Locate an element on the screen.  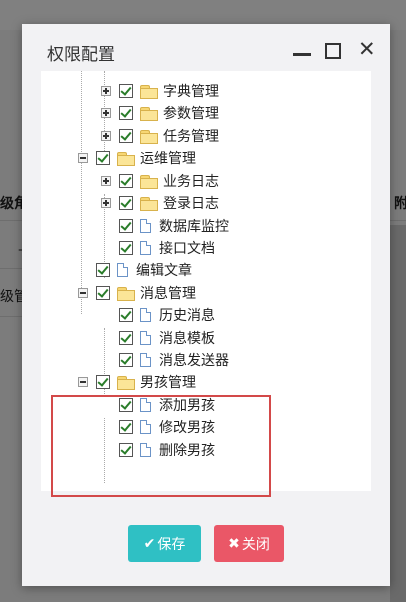
tree-node-label: 男孩管理 is located at coordinates (168, 382).